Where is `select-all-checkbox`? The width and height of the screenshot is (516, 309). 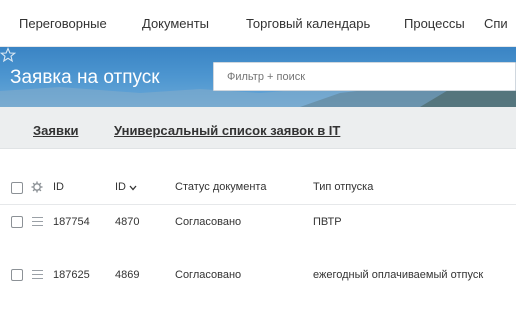 select-all-checkbox is located at coordinates (17, 188).